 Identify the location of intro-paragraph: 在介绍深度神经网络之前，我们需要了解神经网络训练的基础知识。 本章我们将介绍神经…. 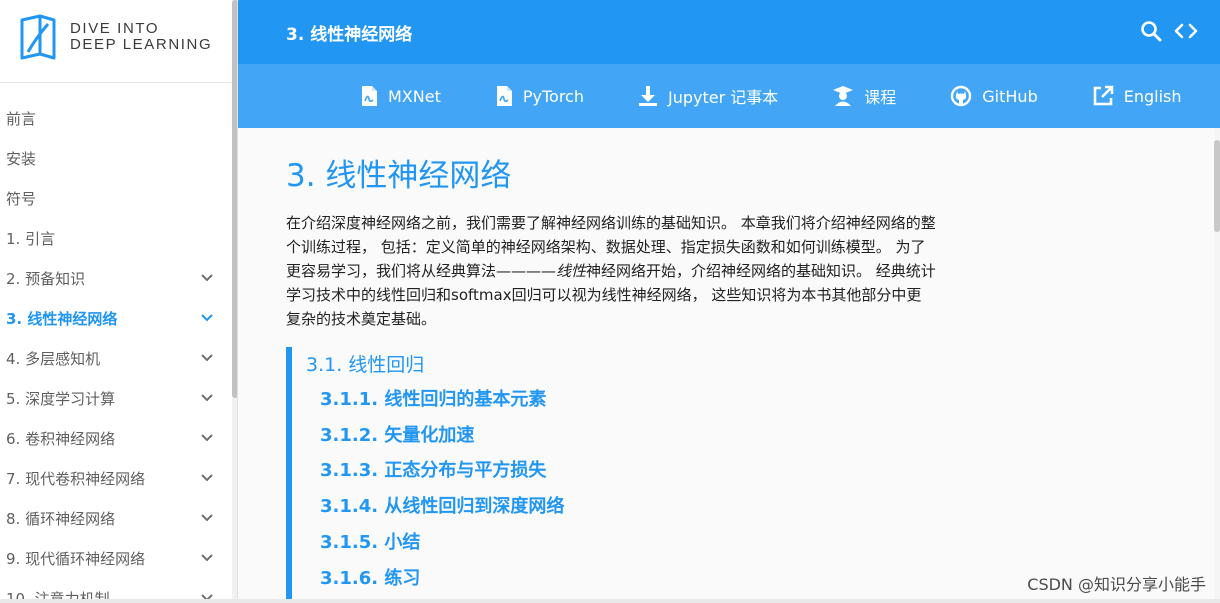
(611, 271).